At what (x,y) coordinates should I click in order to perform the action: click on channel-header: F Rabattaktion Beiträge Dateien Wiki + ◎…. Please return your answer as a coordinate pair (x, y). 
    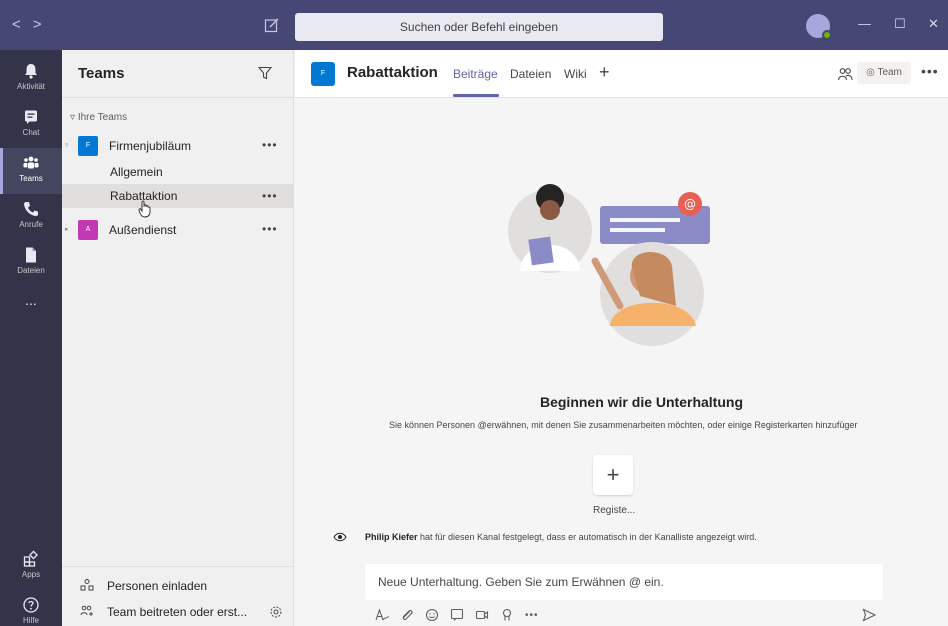
    Looking at the image, I should click on (621, 74).